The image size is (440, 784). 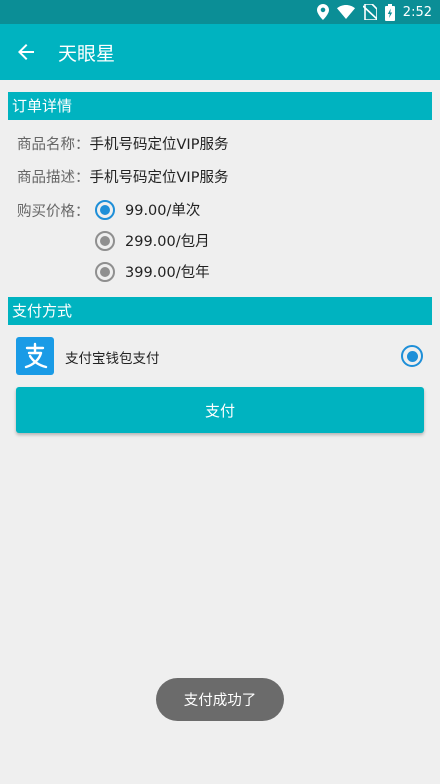 What do you see at coordinates (167, 273) in the screenshot?
I see `price-option-label: 399.00/包年` at bounding box center [167, 273].